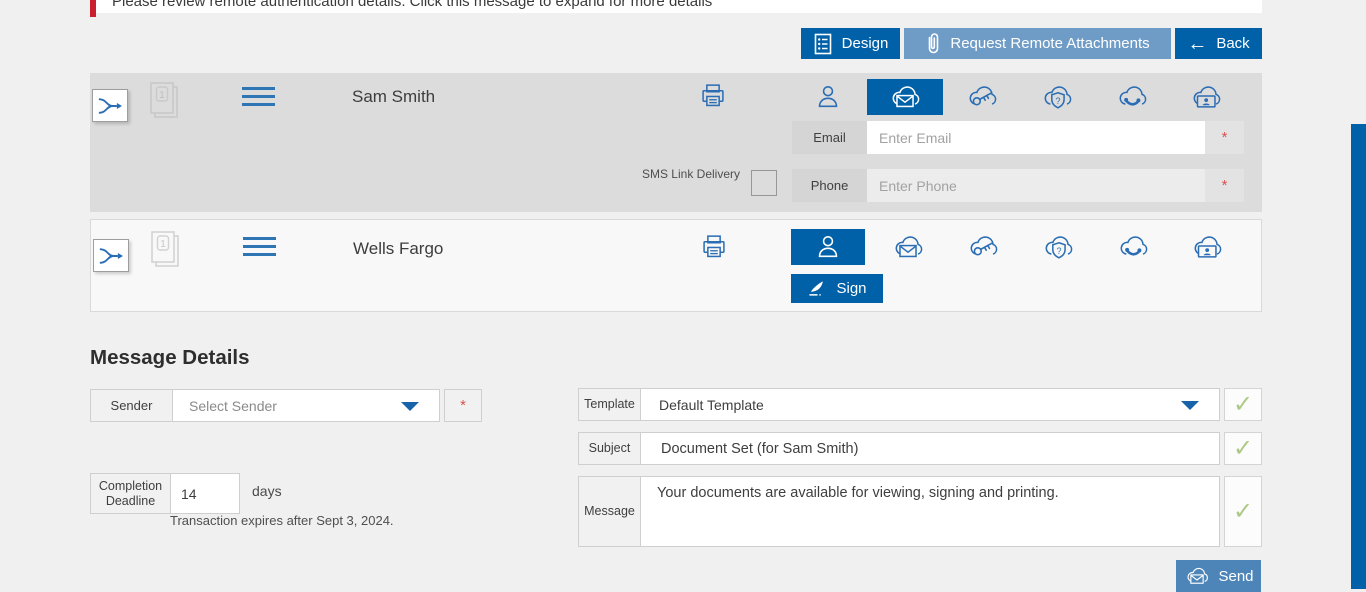 This screenshot has height=592, width=1366. What do you see at coordinates (828, 97) in the screenshot?
I see `in-person-auth-icon` at bounding box center [828, 97].